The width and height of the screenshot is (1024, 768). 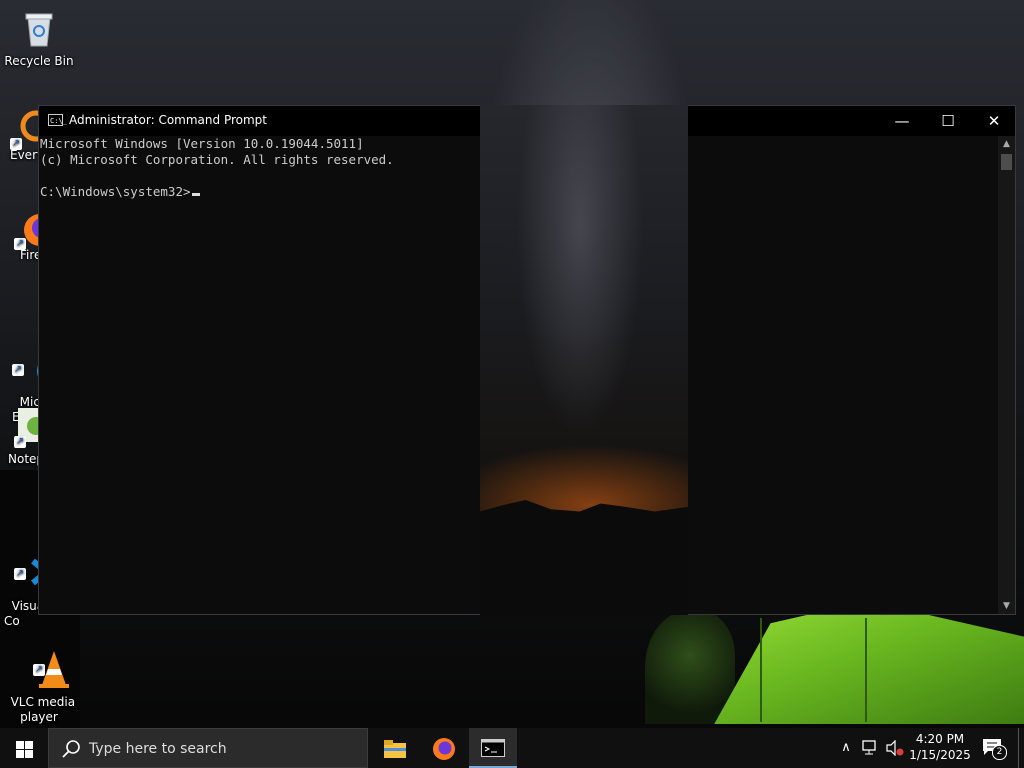 What do you see at coordinates (940, 739) in the screenshot?
I see `clock-time: 4:20 PM` at bounding box center [940, 739].